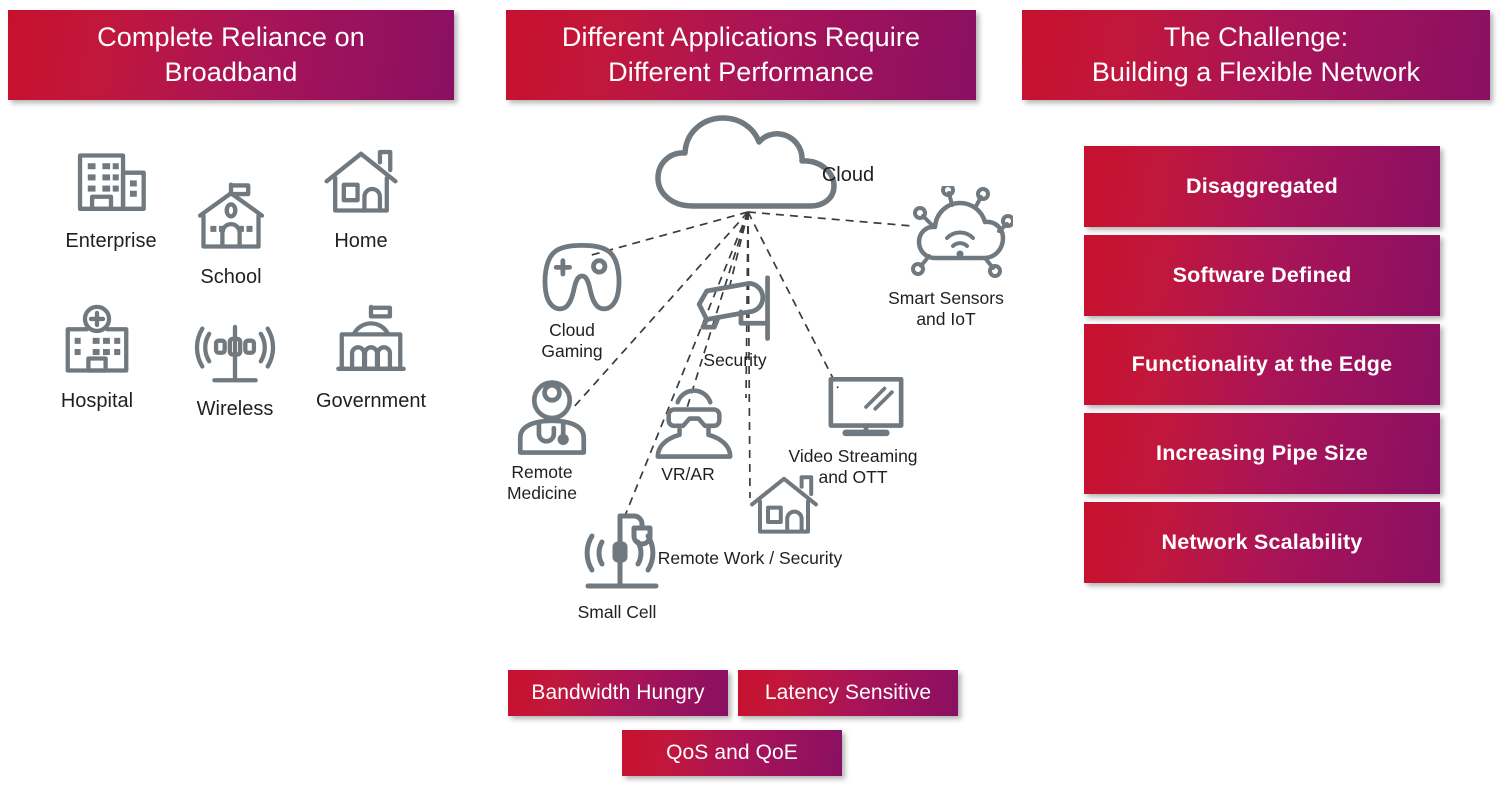 The width and height of the screenshot is (1500, 792). I want to click on diagram-node-security: Security, so click(735, 321).